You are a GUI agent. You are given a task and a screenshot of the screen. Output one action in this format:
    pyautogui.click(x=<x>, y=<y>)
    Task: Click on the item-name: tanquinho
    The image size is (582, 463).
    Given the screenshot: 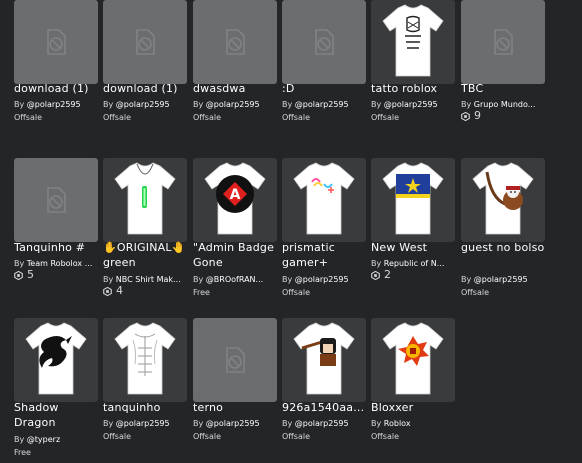 What is the action you would take?
    pyautogui.click(x=147, y=407)
    